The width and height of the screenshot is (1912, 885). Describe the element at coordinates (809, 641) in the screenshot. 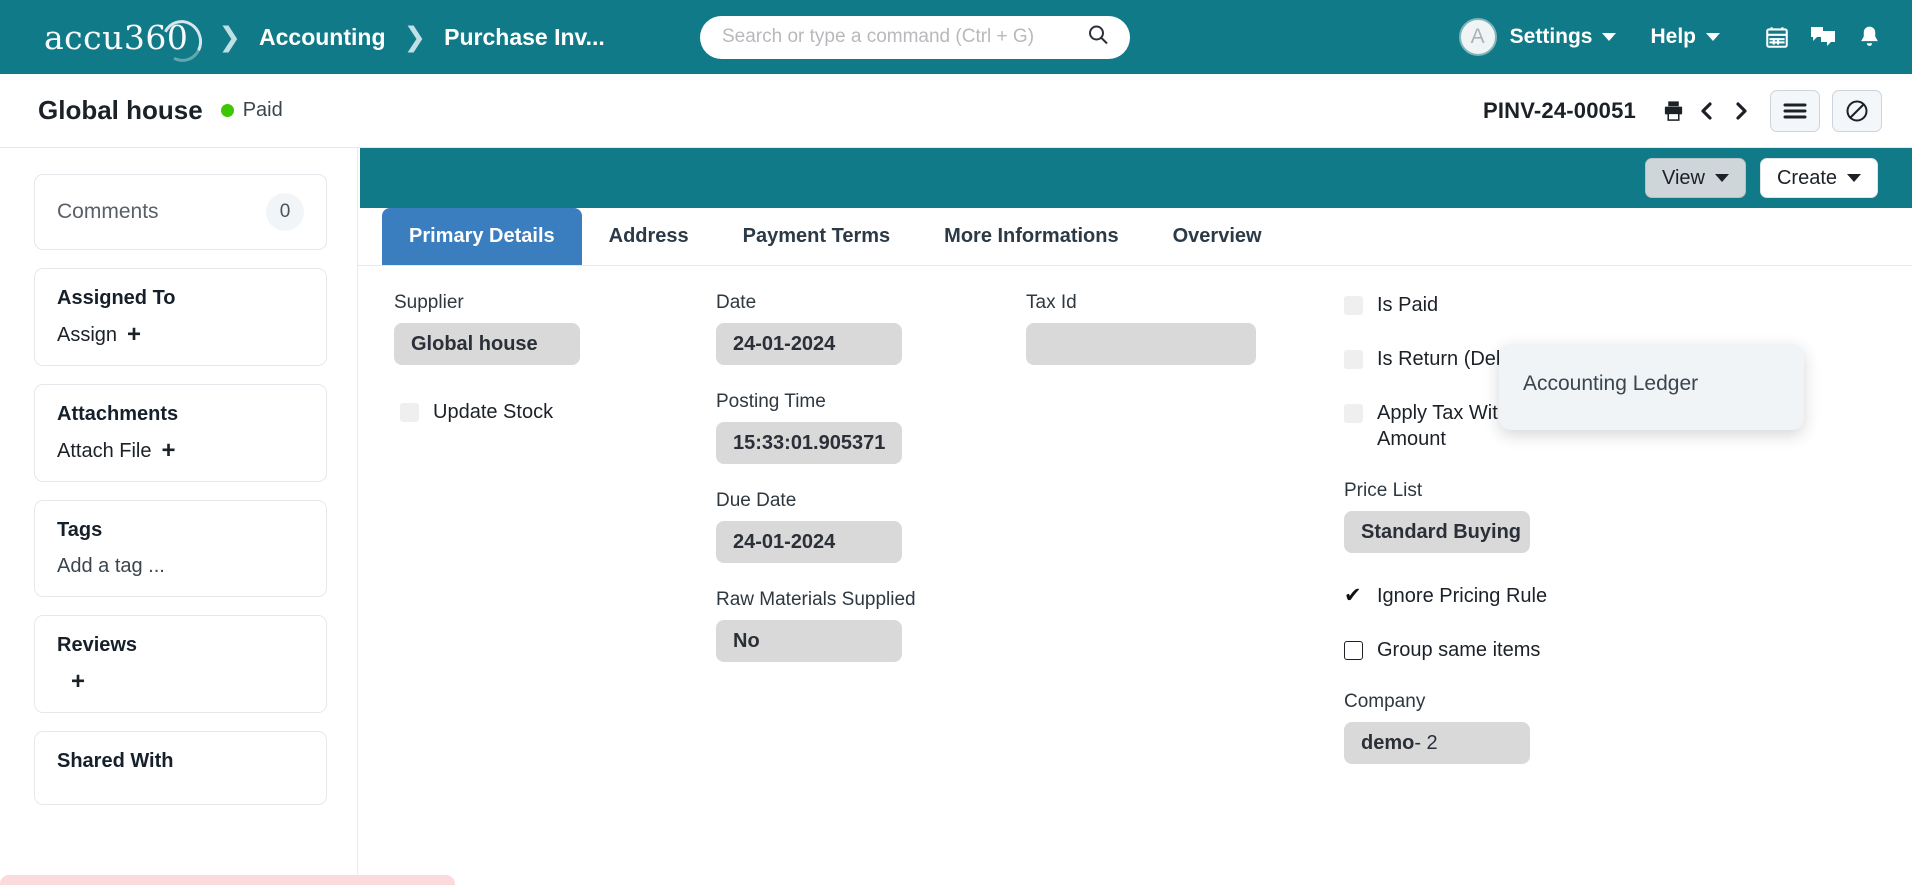

I see `raw-materials-supplied-value: No` at that location.